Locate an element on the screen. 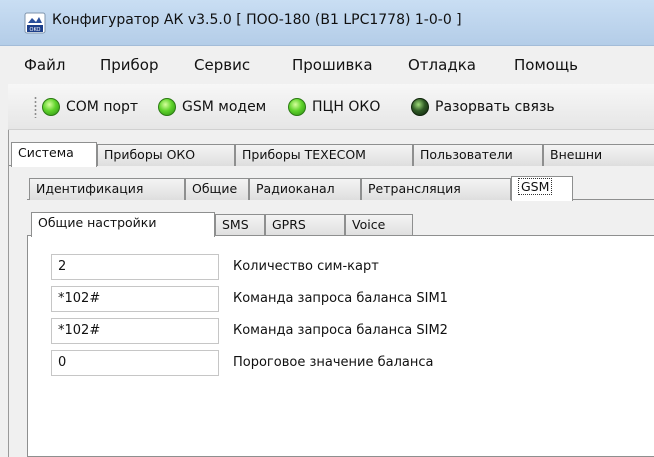 The height and width of the screenshot is (457, 654). tab-gprs: GPRS is located at coordinates (305, 225).